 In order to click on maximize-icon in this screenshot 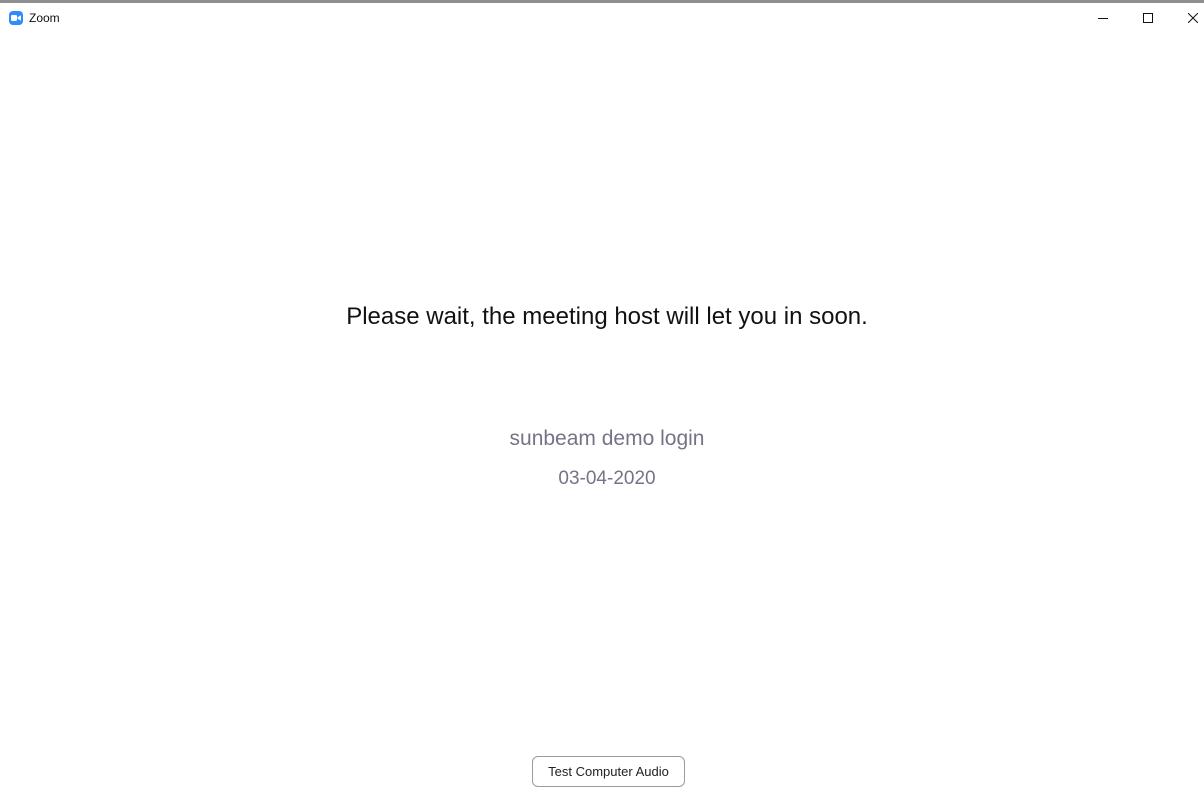, I will do `click(1147, 18)`.